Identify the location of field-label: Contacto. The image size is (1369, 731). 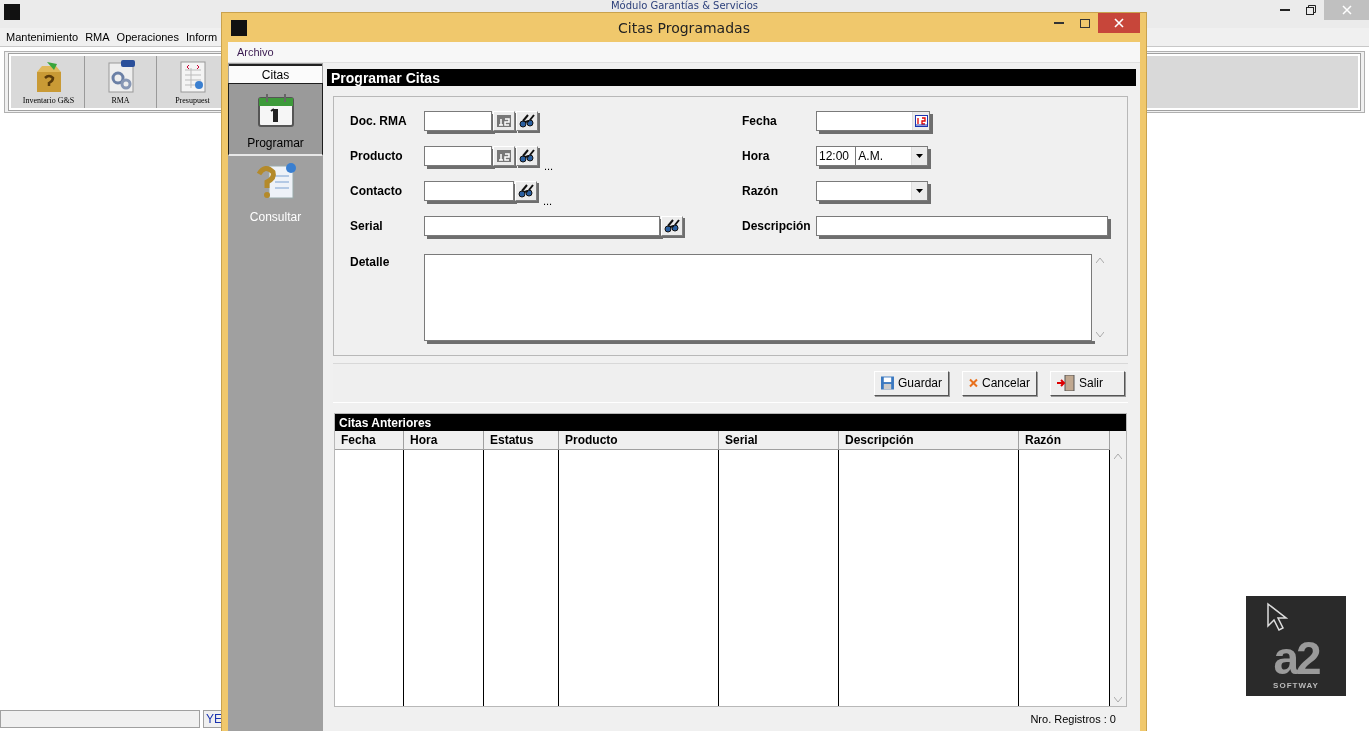
(376, 190).